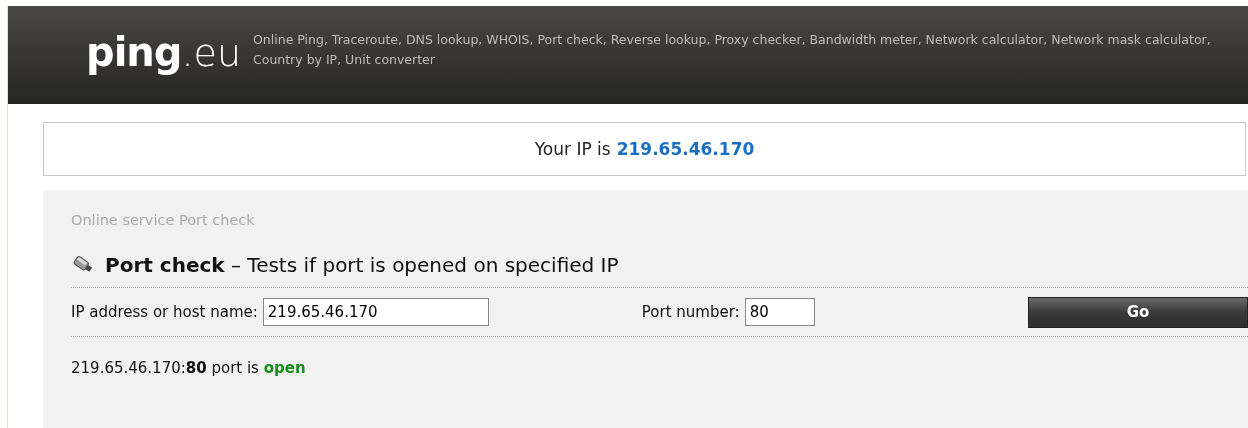 This screenshot has width=1248, height=428. I want to click on ip-address: 219.65.46.170, so click(685, 149).